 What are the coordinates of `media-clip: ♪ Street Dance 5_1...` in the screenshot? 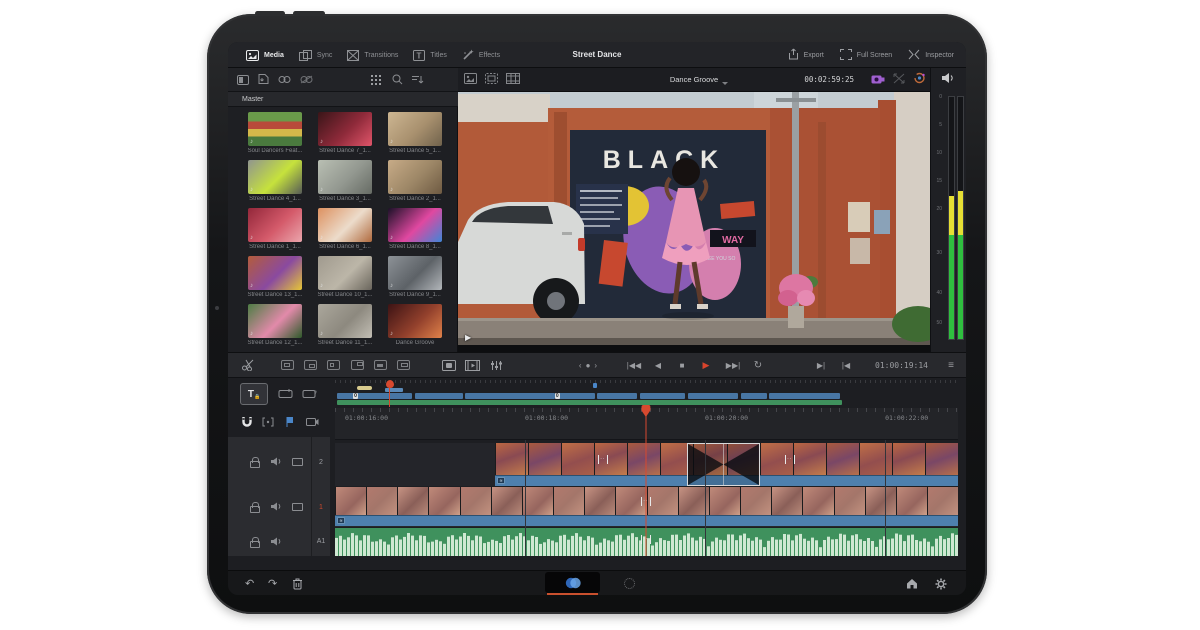 It's located at (415, 136).